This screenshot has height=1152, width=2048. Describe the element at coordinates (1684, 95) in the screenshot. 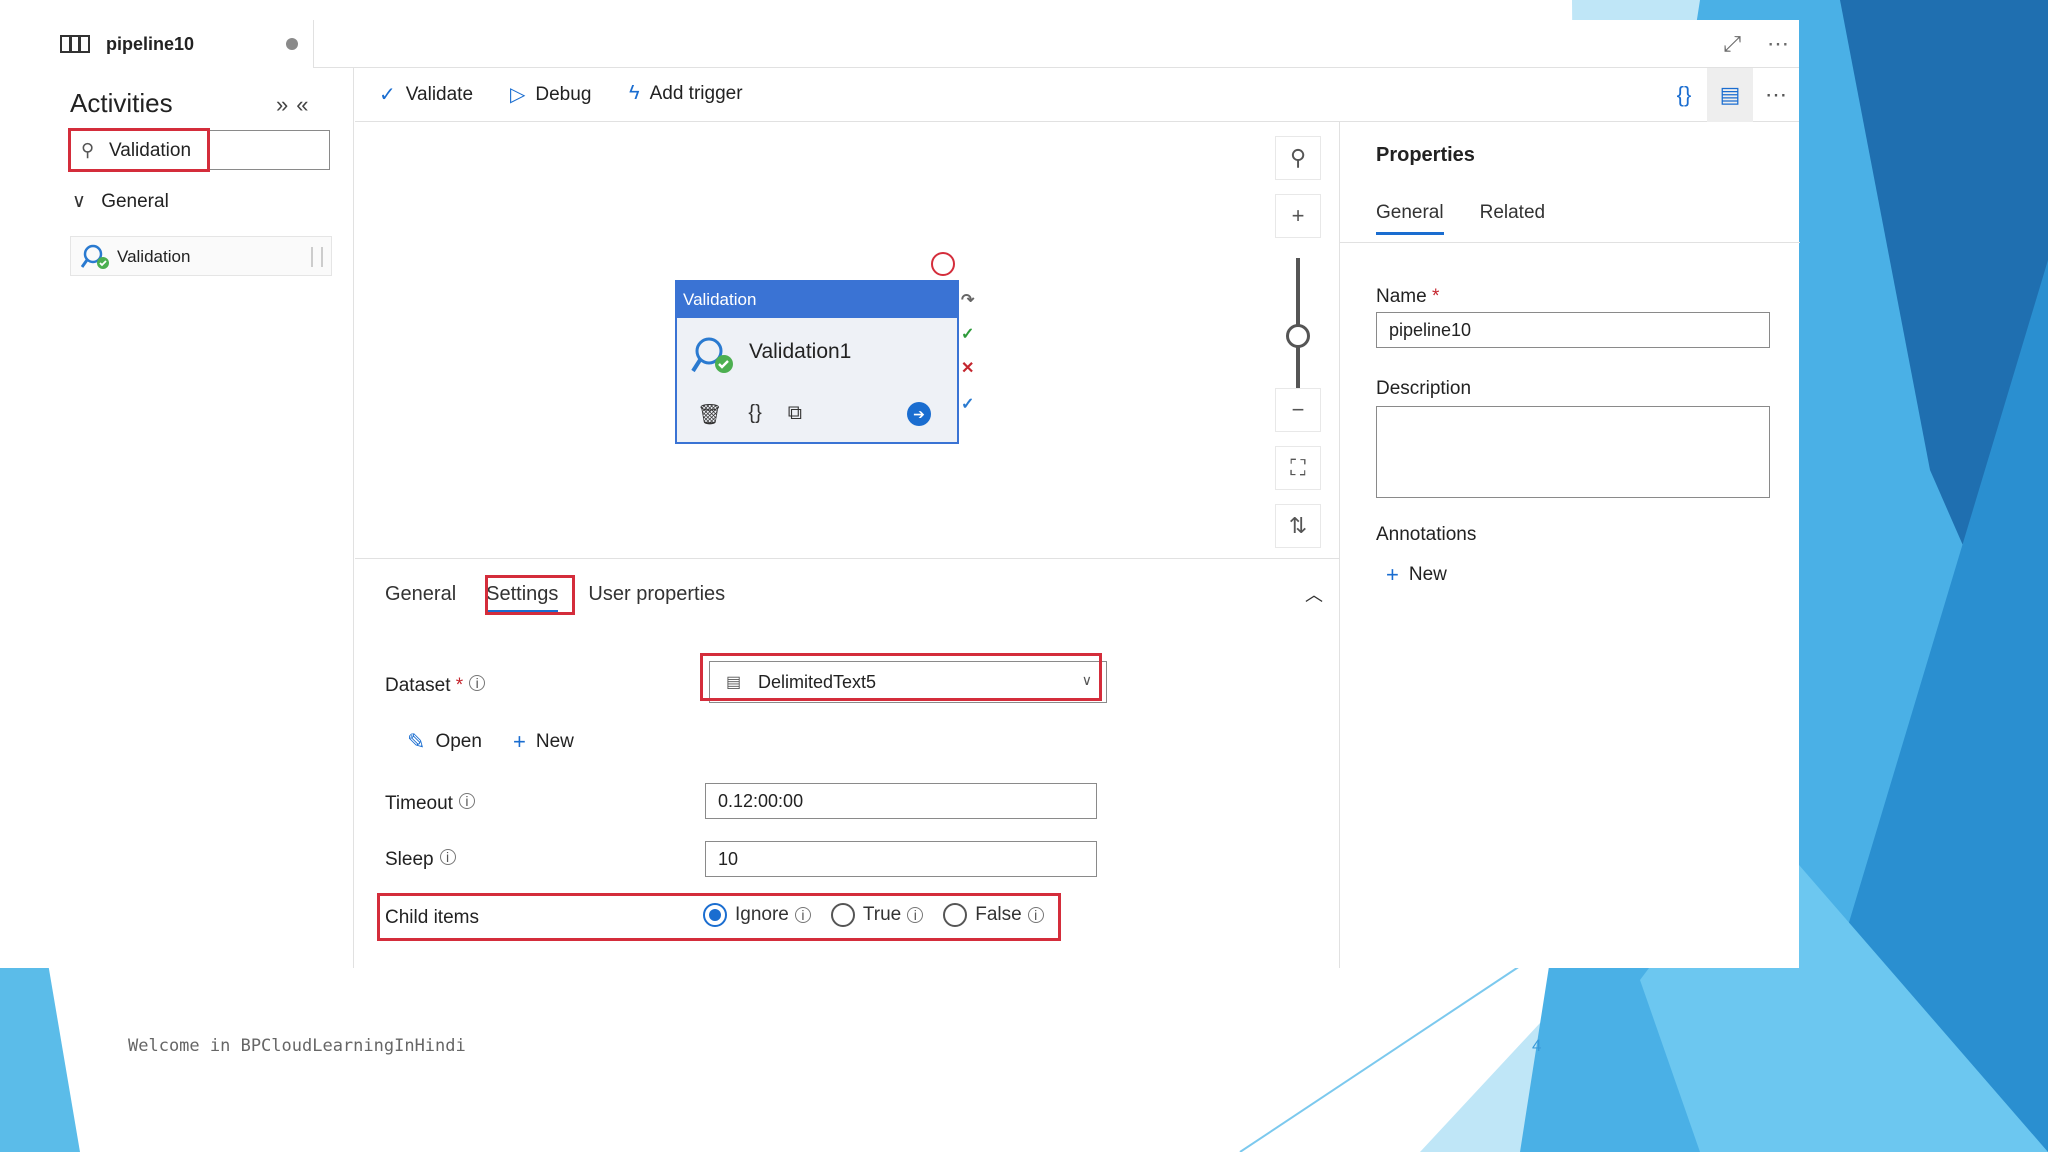

I see `code-view-icon: {}` at that location.